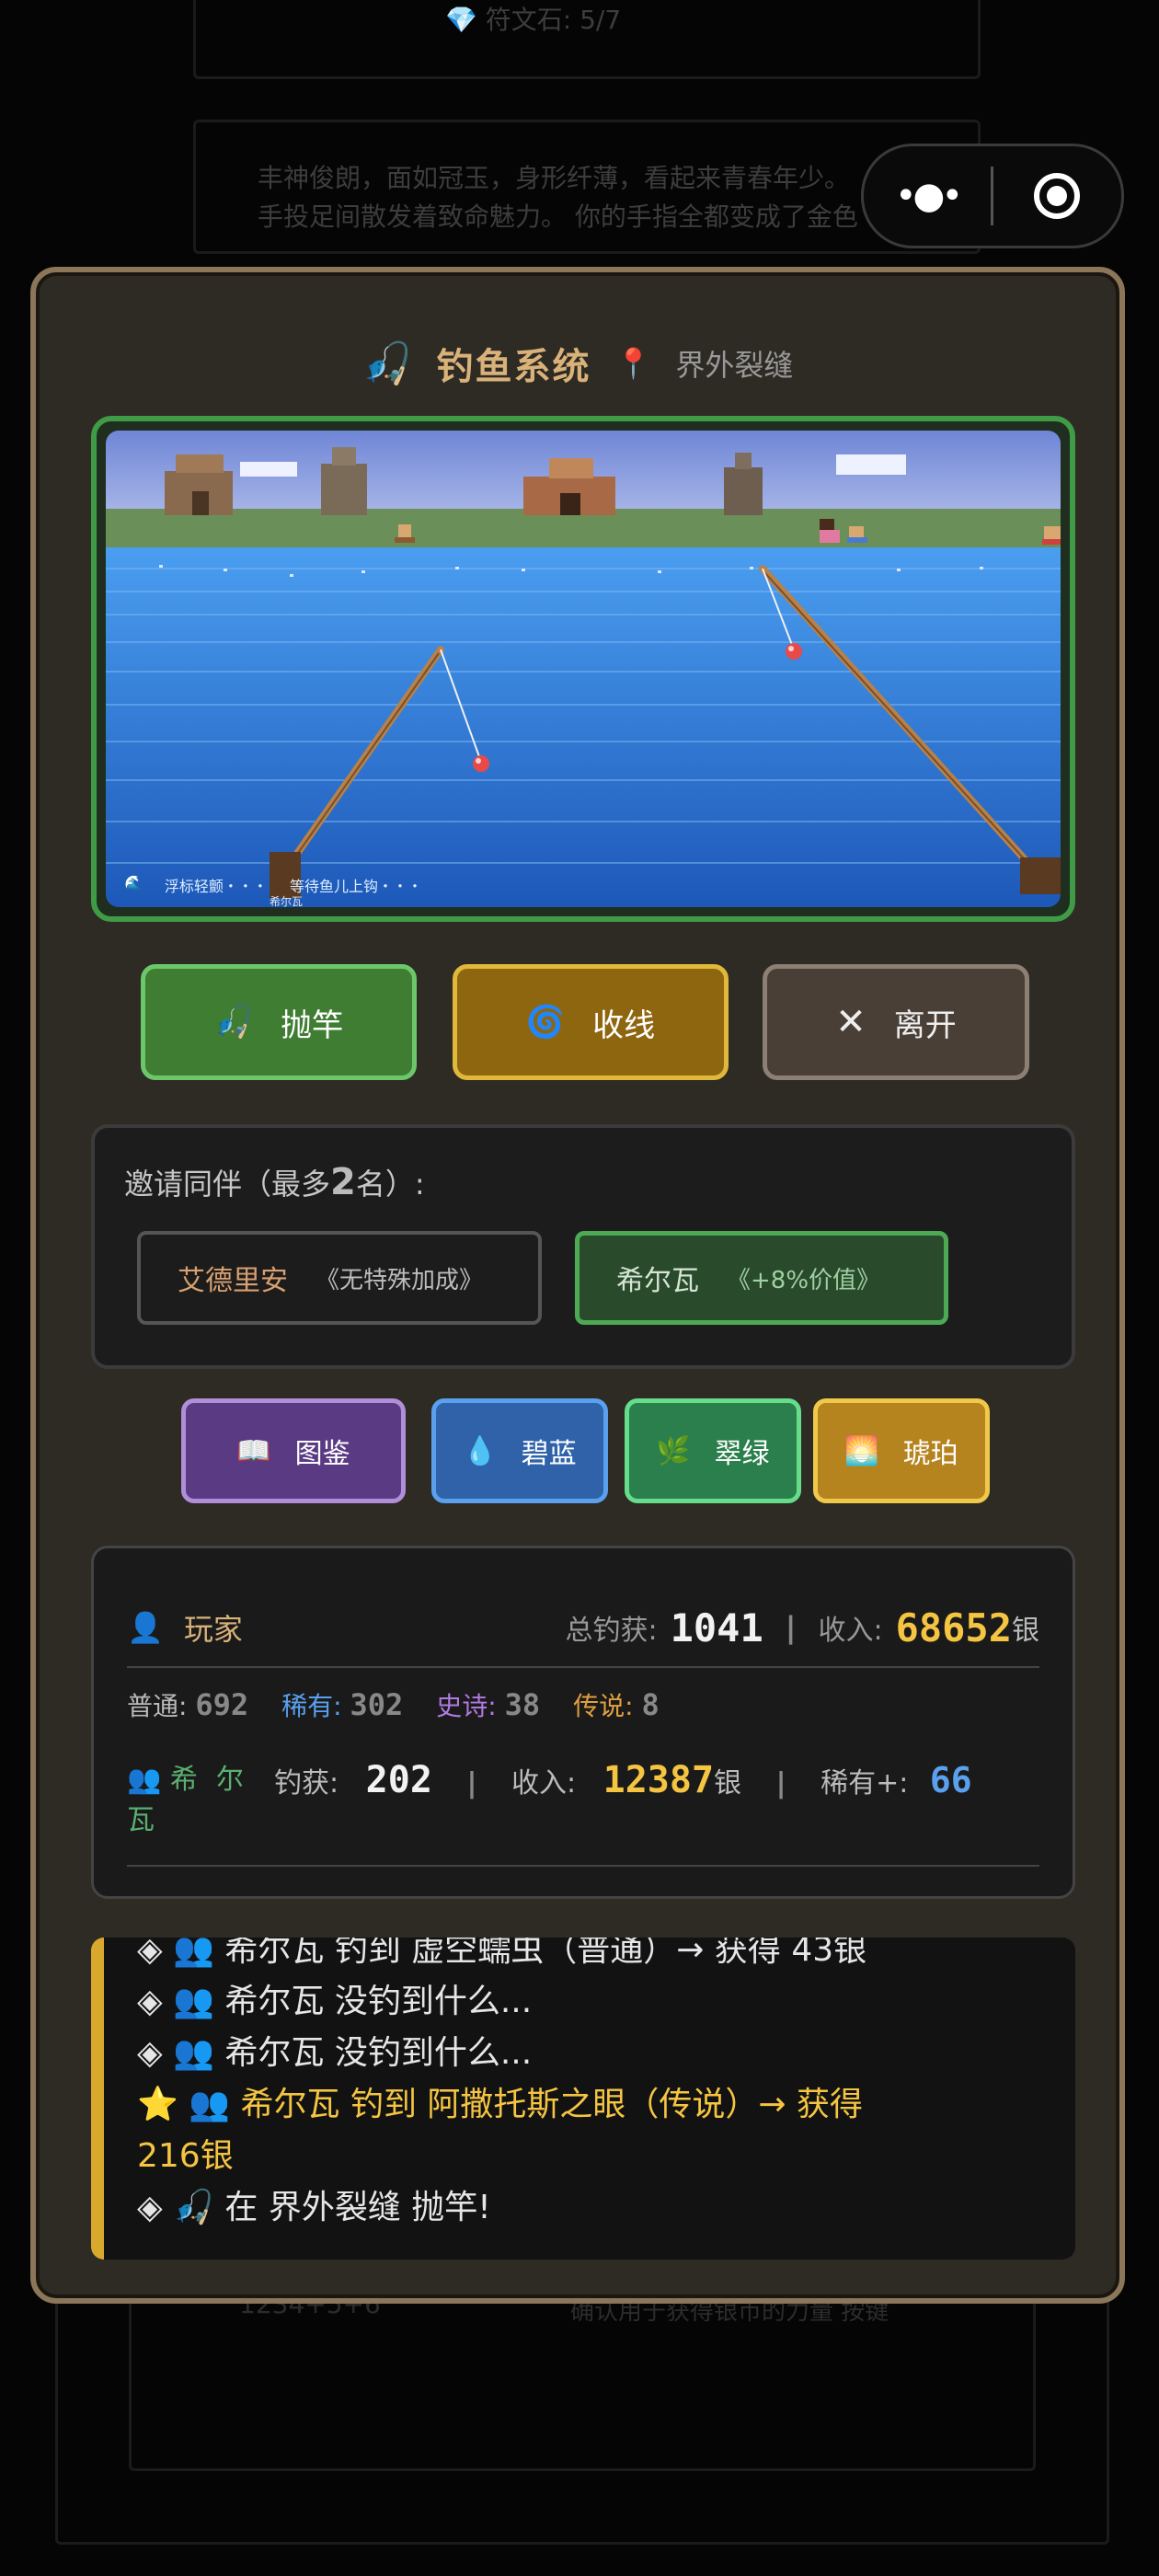  What do you see at coordinates (953, 1627) in the screenshot?
I see `income-value: 68652` at bounding box center [953, 1627].